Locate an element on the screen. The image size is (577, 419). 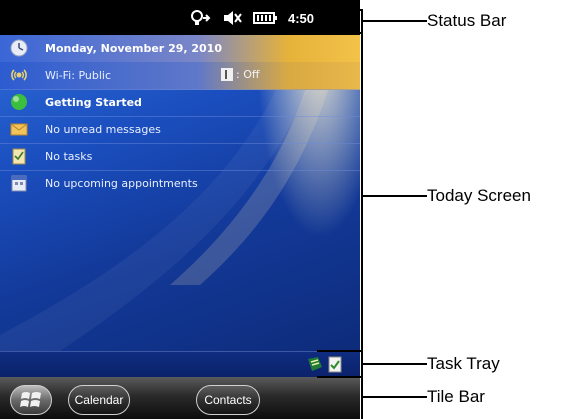
today-screen-label: Today Screen is located at coordinates (479, 195).